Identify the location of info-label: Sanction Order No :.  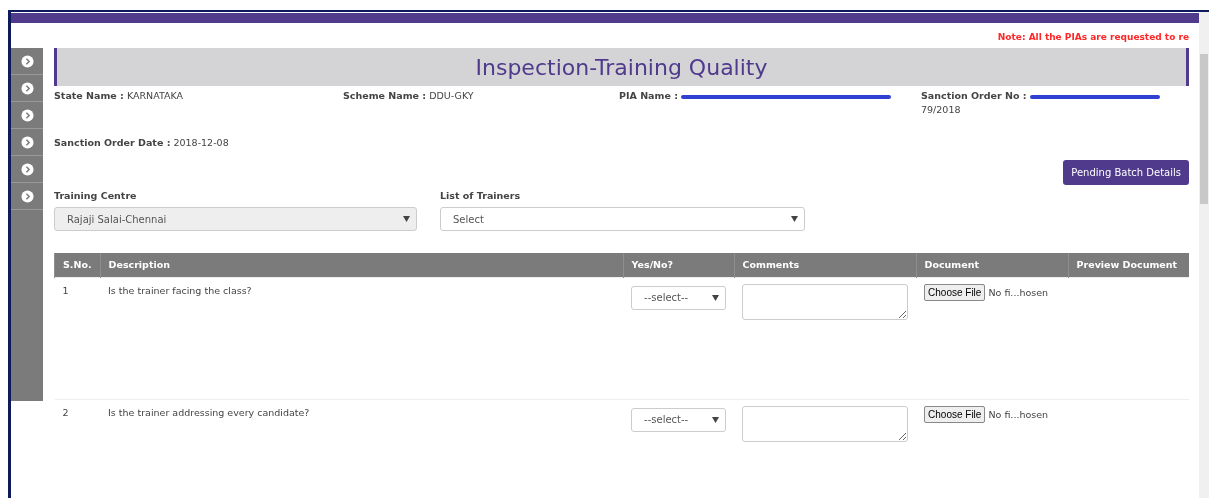
(974, 95).